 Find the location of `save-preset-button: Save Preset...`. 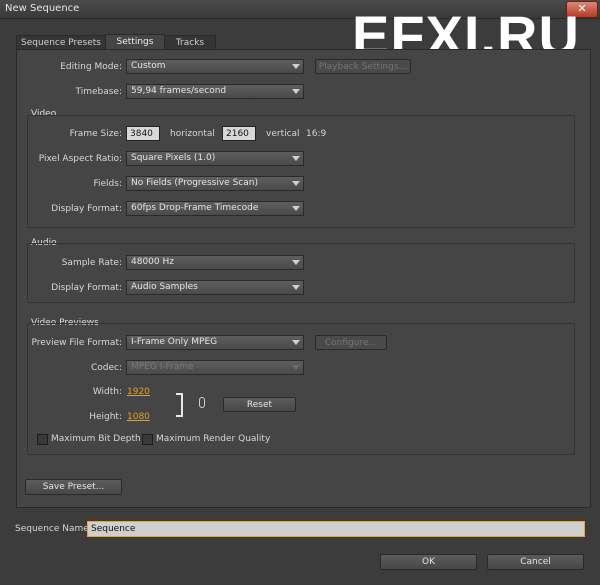

save-preset-button: Save Preset... is located at coordinates (73, 487).